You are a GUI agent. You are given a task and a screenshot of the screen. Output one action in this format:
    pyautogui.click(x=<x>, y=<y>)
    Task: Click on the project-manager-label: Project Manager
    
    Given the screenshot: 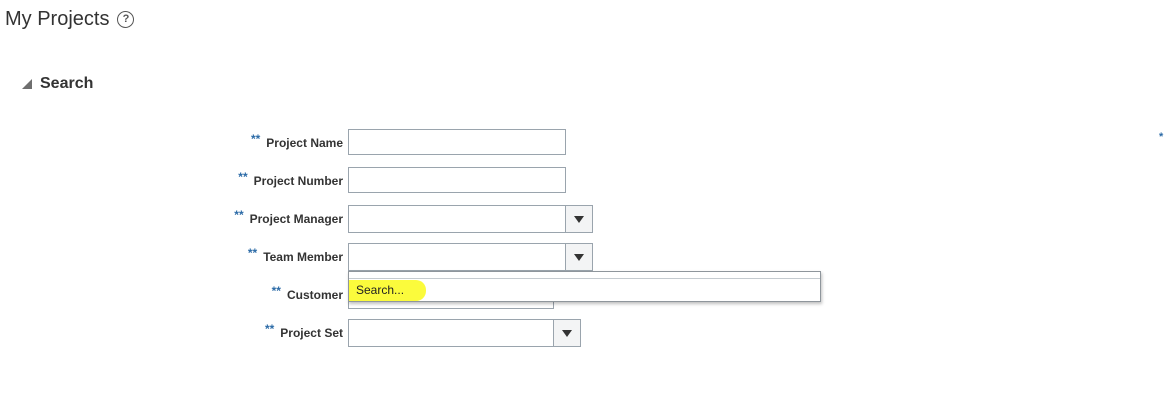 What is the action you would take?
    pyautogui.click(x=296, y=219)
    